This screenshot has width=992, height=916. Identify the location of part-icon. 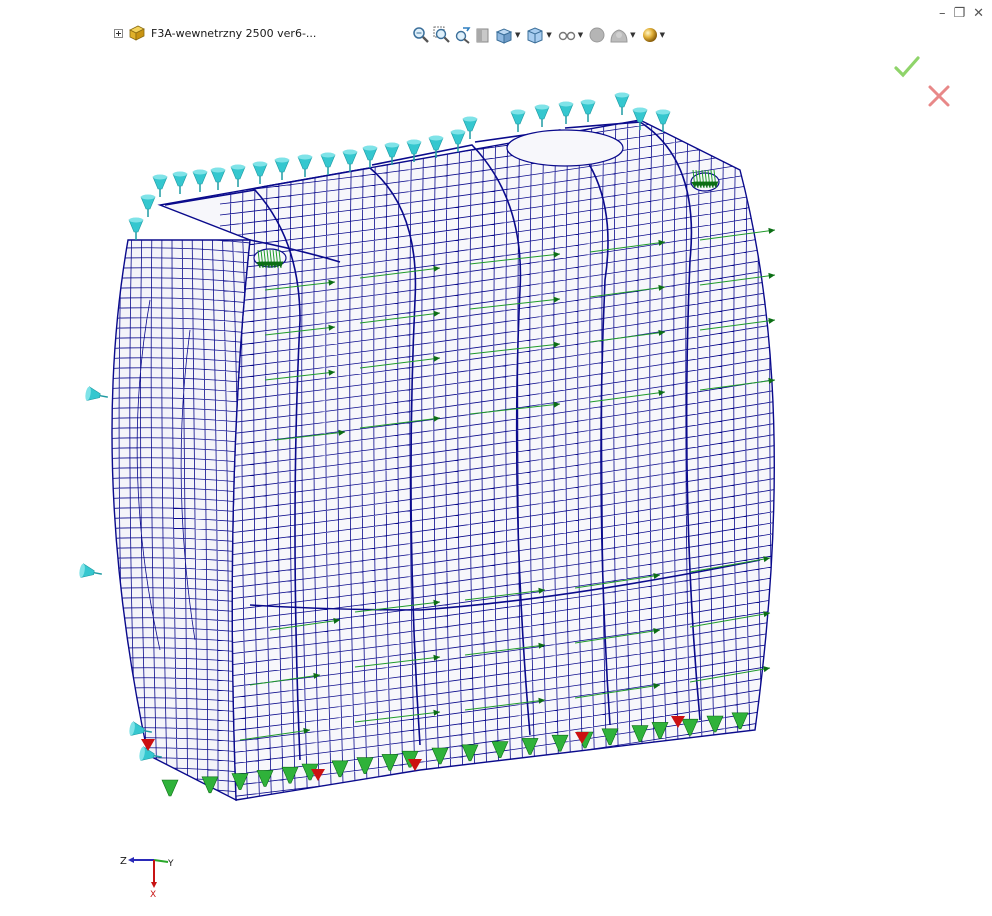
(137, 33).